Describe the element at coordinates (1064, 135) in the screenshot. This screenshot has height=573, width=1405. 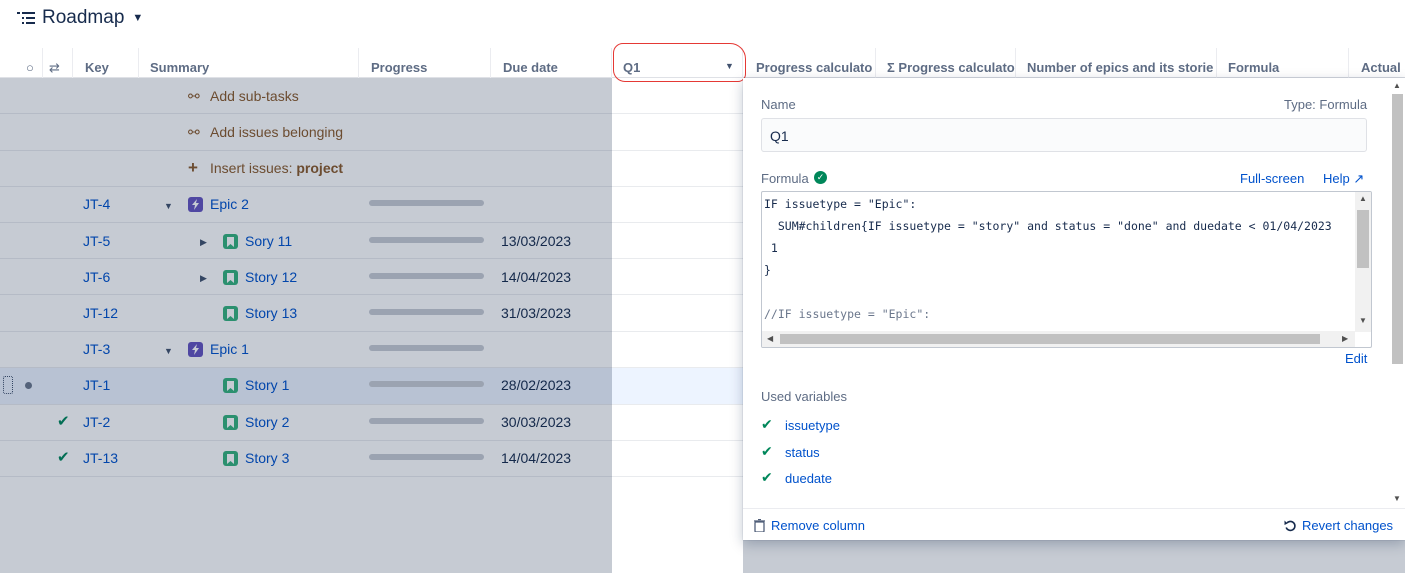
I see `column-name-input: Q1` at that location.